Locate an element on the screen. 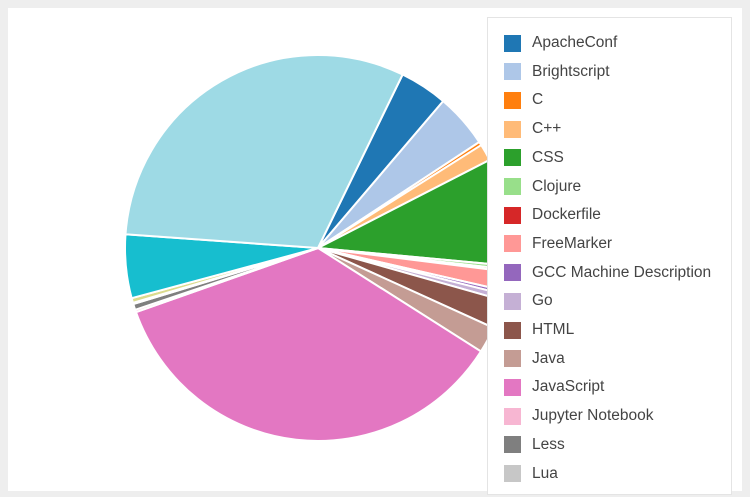 Image resolution: width=750 pixels, height=497 pixels. legend-label: JavaScript is located at coordinates (568, 387).